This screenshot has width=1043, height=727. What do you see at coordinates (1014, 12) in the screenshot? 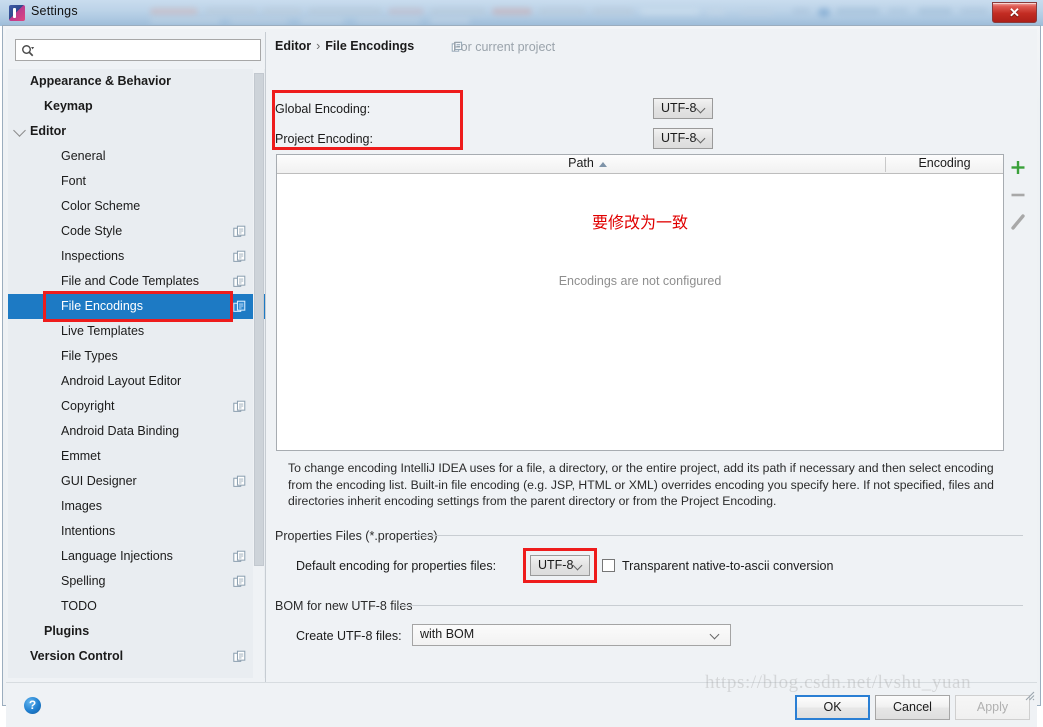
I see `close-icon: ✕` at bounding box center [1014, 12].